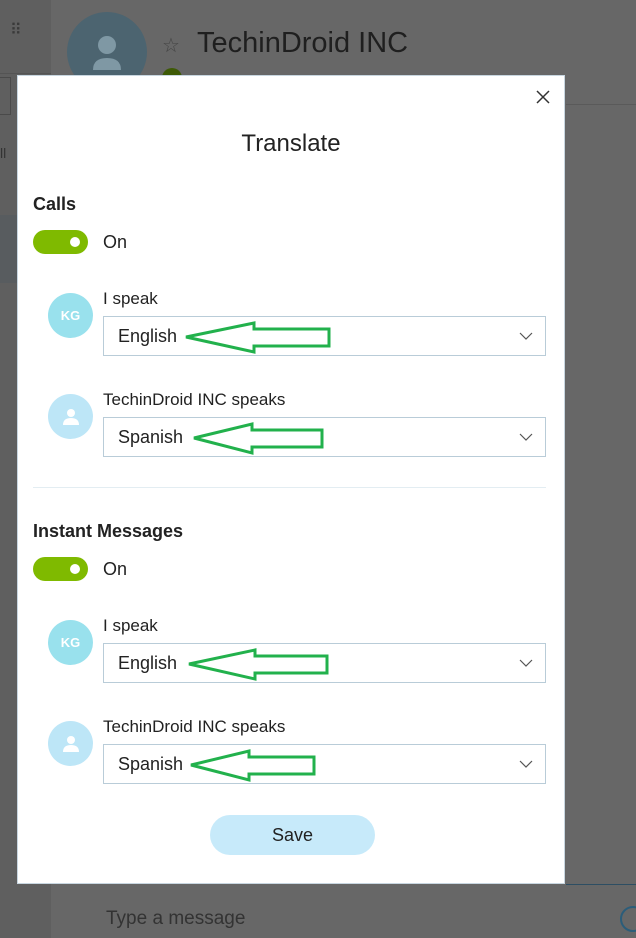 Image resolution: width=636 pixels, height=938 pixels. I want to click on header-divider, so click(601, 104).